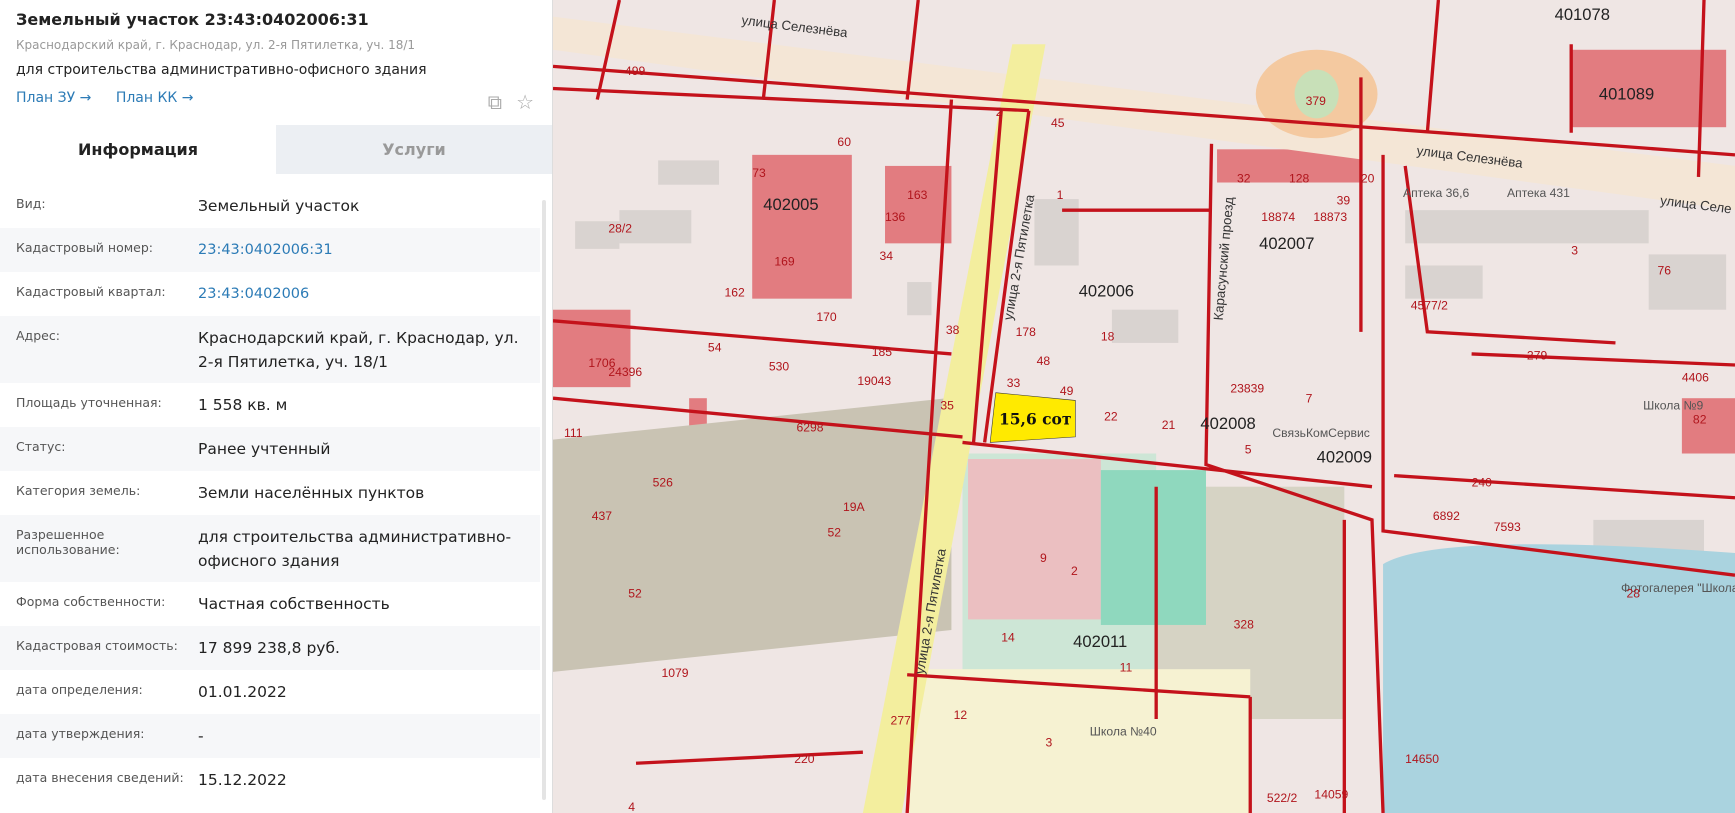 The image size is (1735, 813). Describe the element at coordinates (97, 645) in the screenshot. I see `info-row-label: Кадастровая стоимость:` at that location.